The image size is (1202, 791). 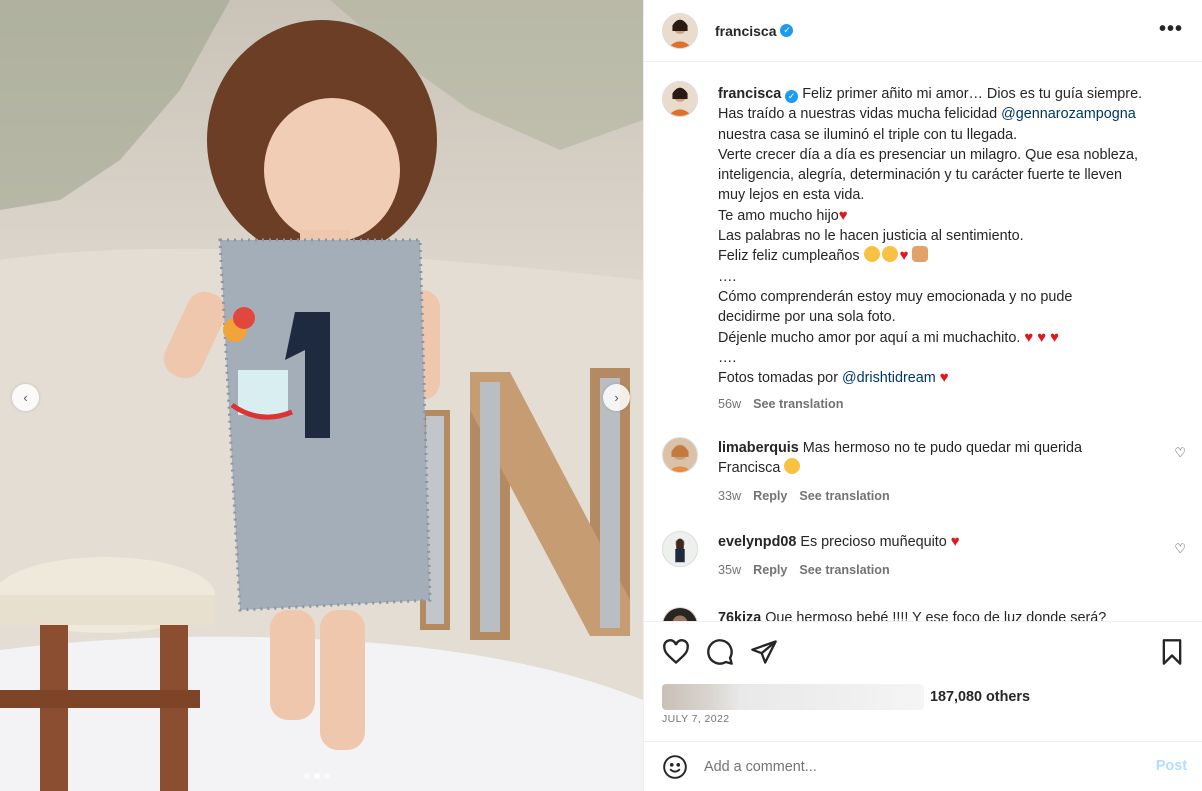 What do you see at coordinates (789, 256) in the screenshot?
I see `caption-line: Feliz feliz cumpleaños` at bounding box center [789, 256].